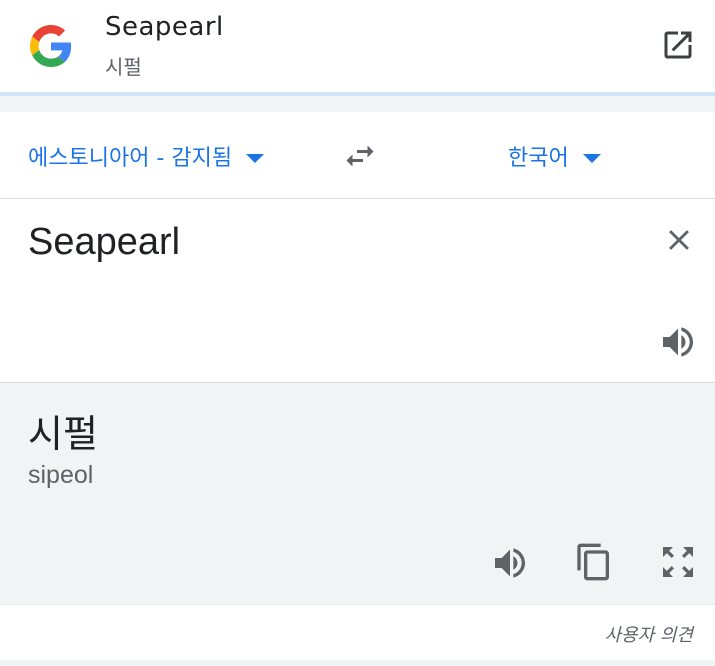 This screenshot has height=666, width=715. What do you see at coordinates (678, 45) in the screenshot?
I see `open-in-new-icon` at bounding box center [678, 45].